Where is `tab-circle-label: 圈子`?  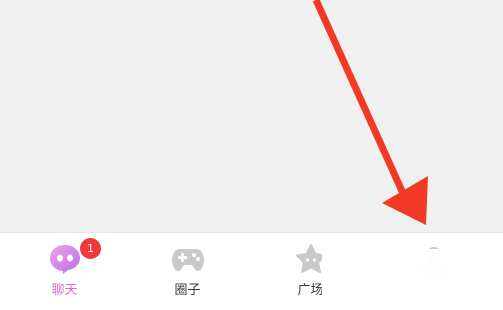 tab-circle-label: 圈子 is located at coordinates (187, 290).